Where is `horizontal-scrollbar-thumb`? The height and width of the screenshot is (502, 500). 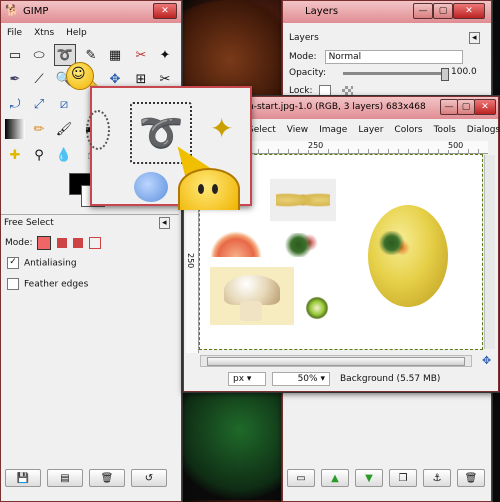 horizontal-scrollbar-thumb is located at coordinates (336, 361).